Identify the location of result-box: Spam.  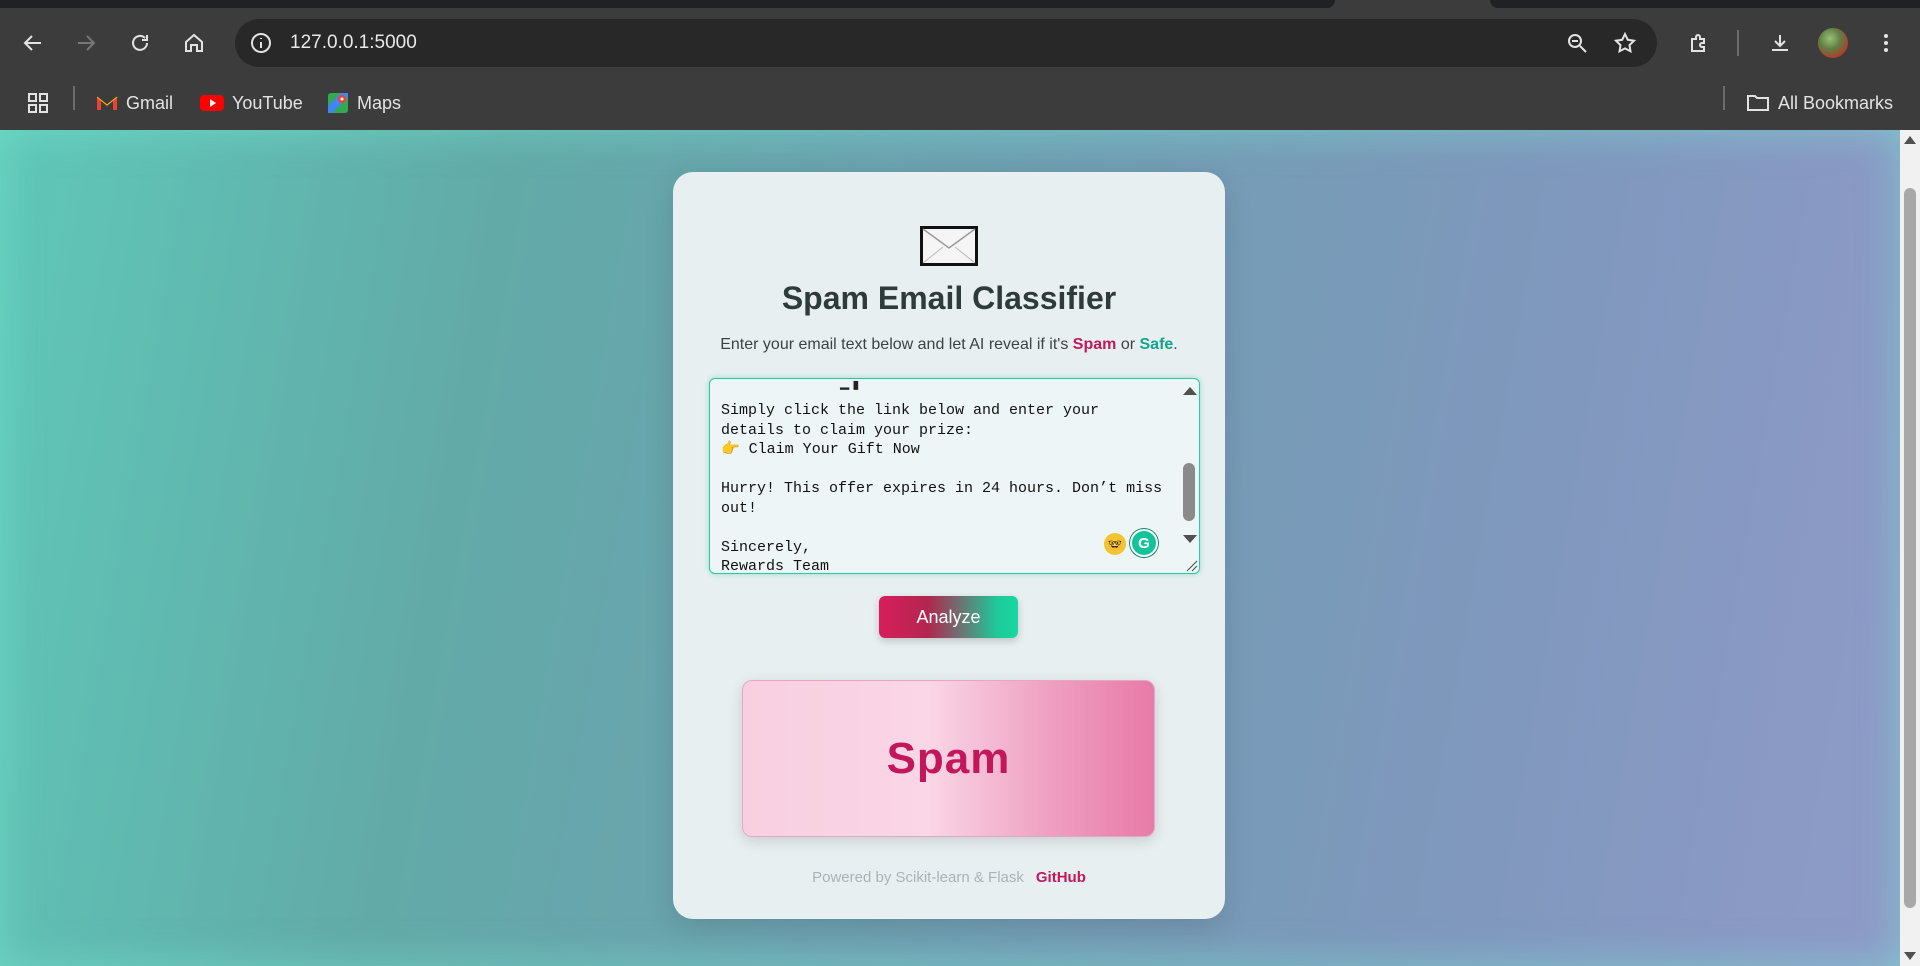
(948, 758).